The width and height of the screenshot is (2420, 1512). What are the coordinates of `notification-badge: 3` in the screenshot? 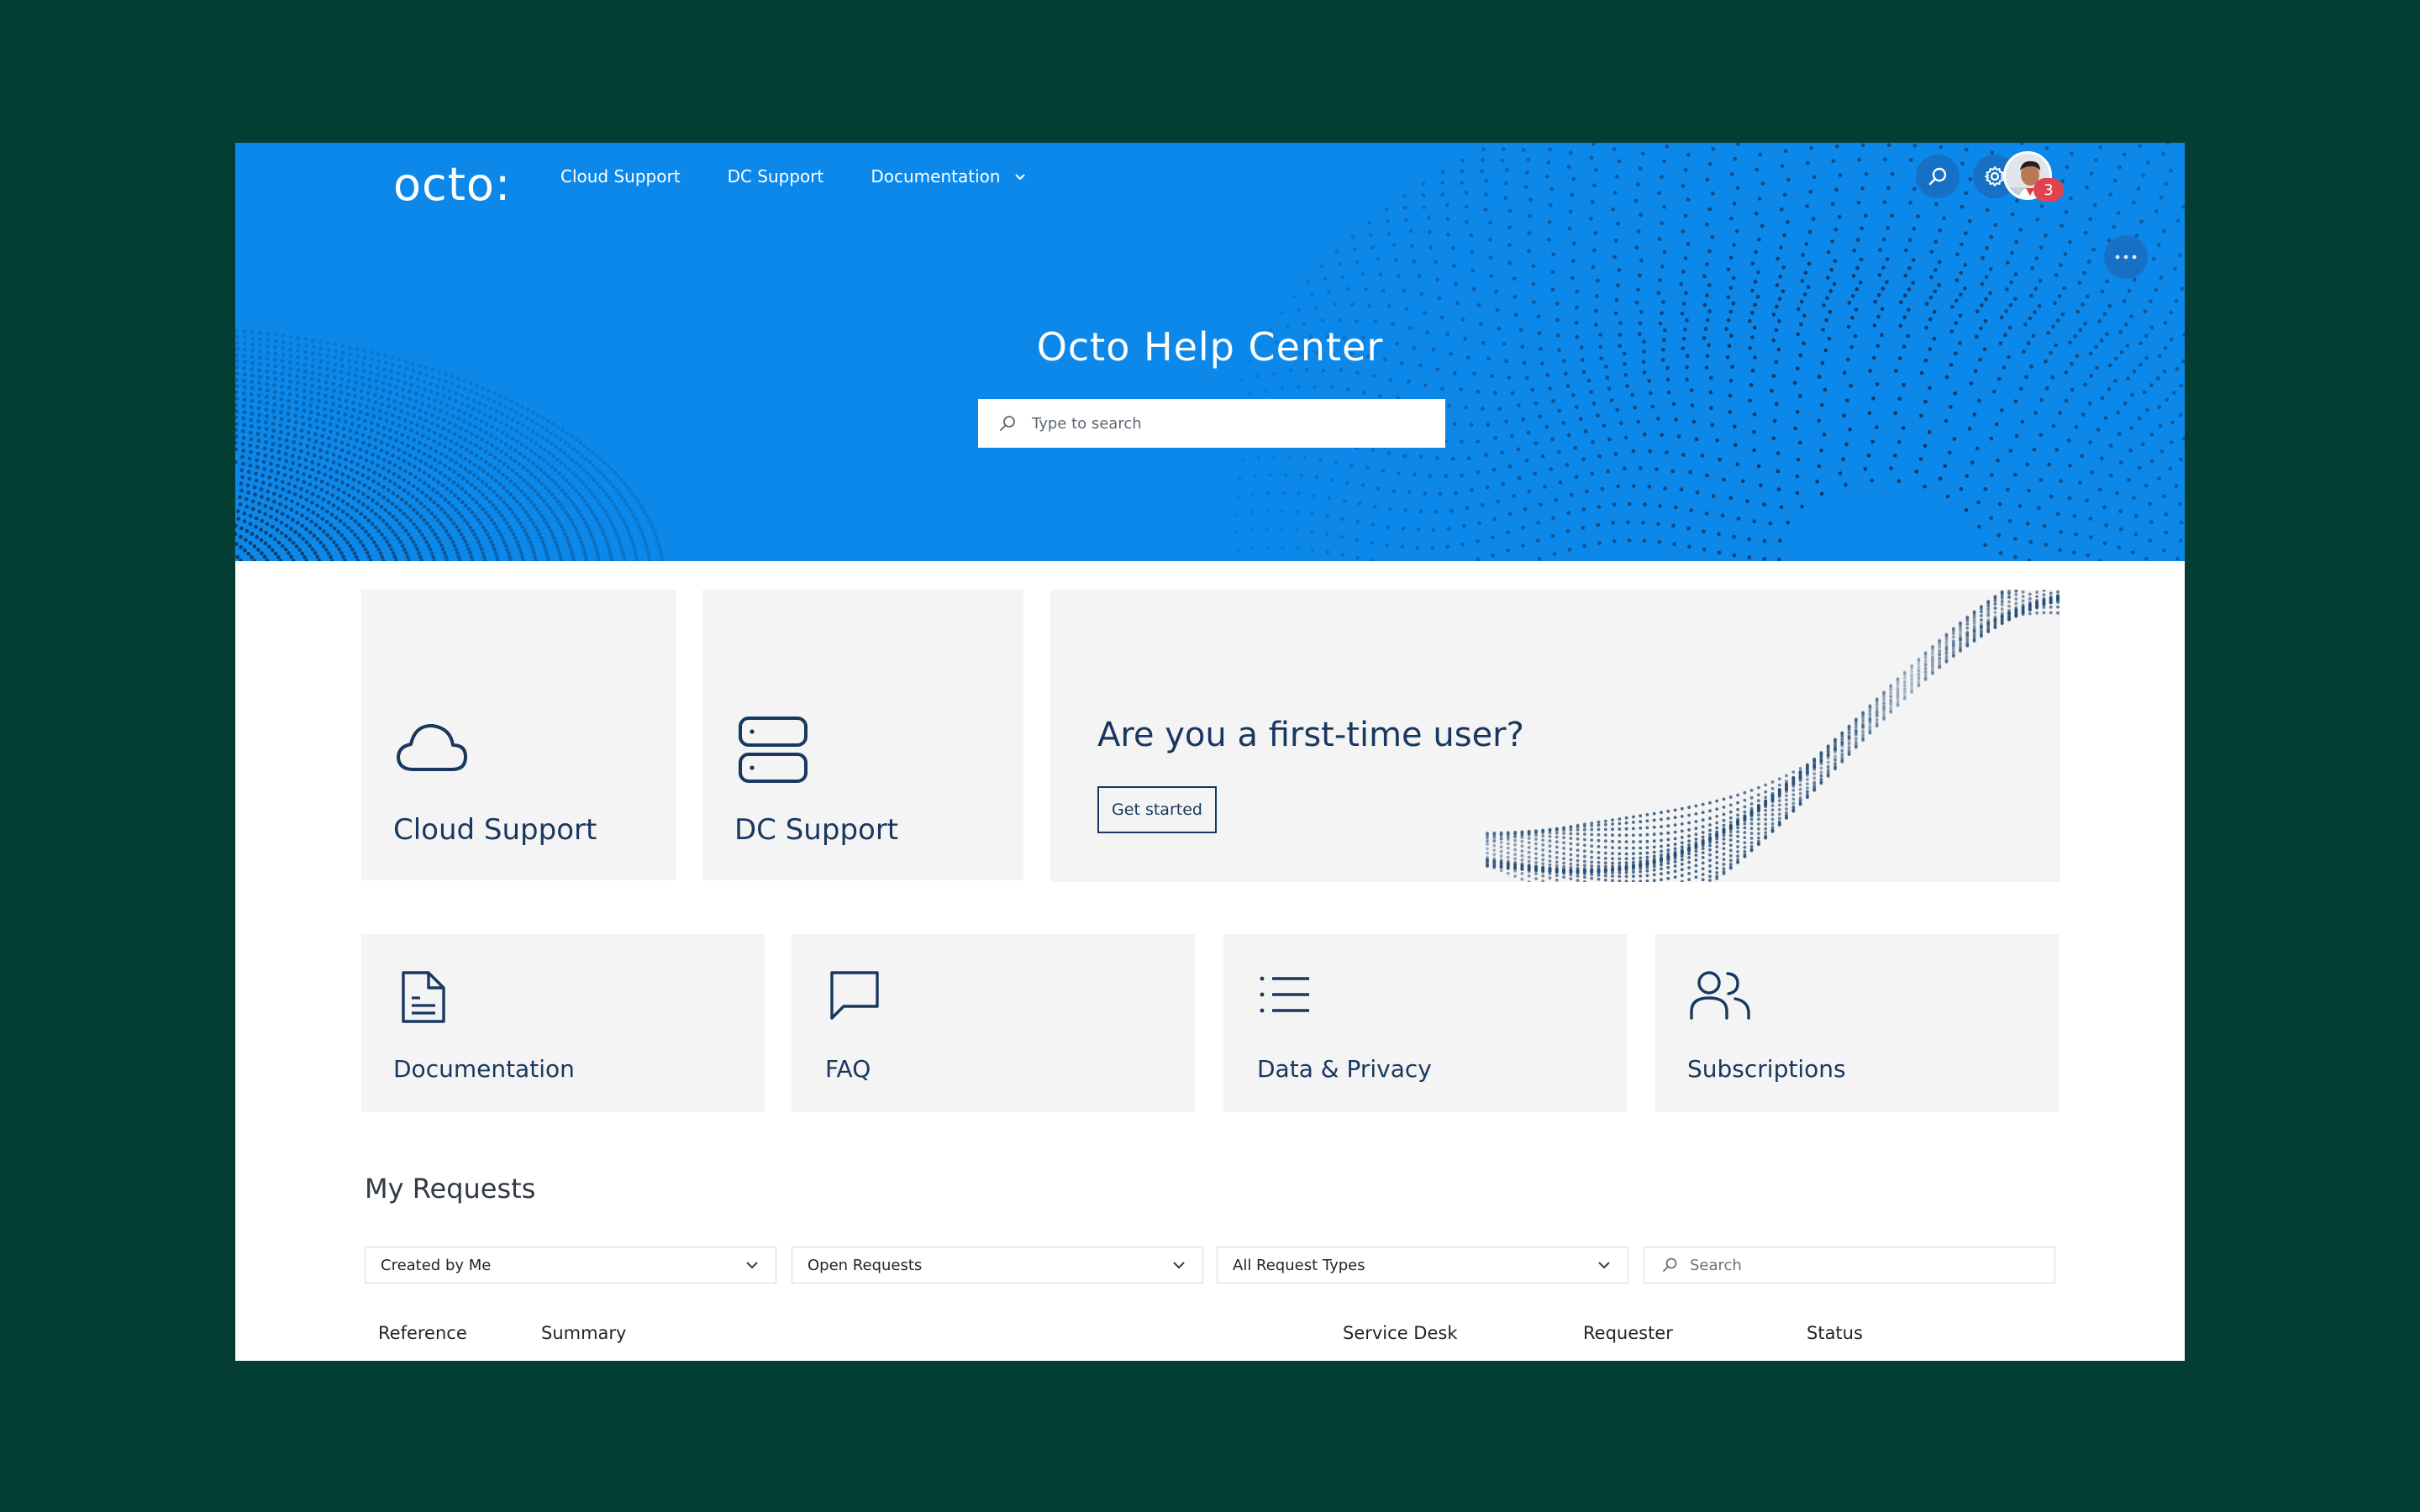 It's located at (2048, 190).